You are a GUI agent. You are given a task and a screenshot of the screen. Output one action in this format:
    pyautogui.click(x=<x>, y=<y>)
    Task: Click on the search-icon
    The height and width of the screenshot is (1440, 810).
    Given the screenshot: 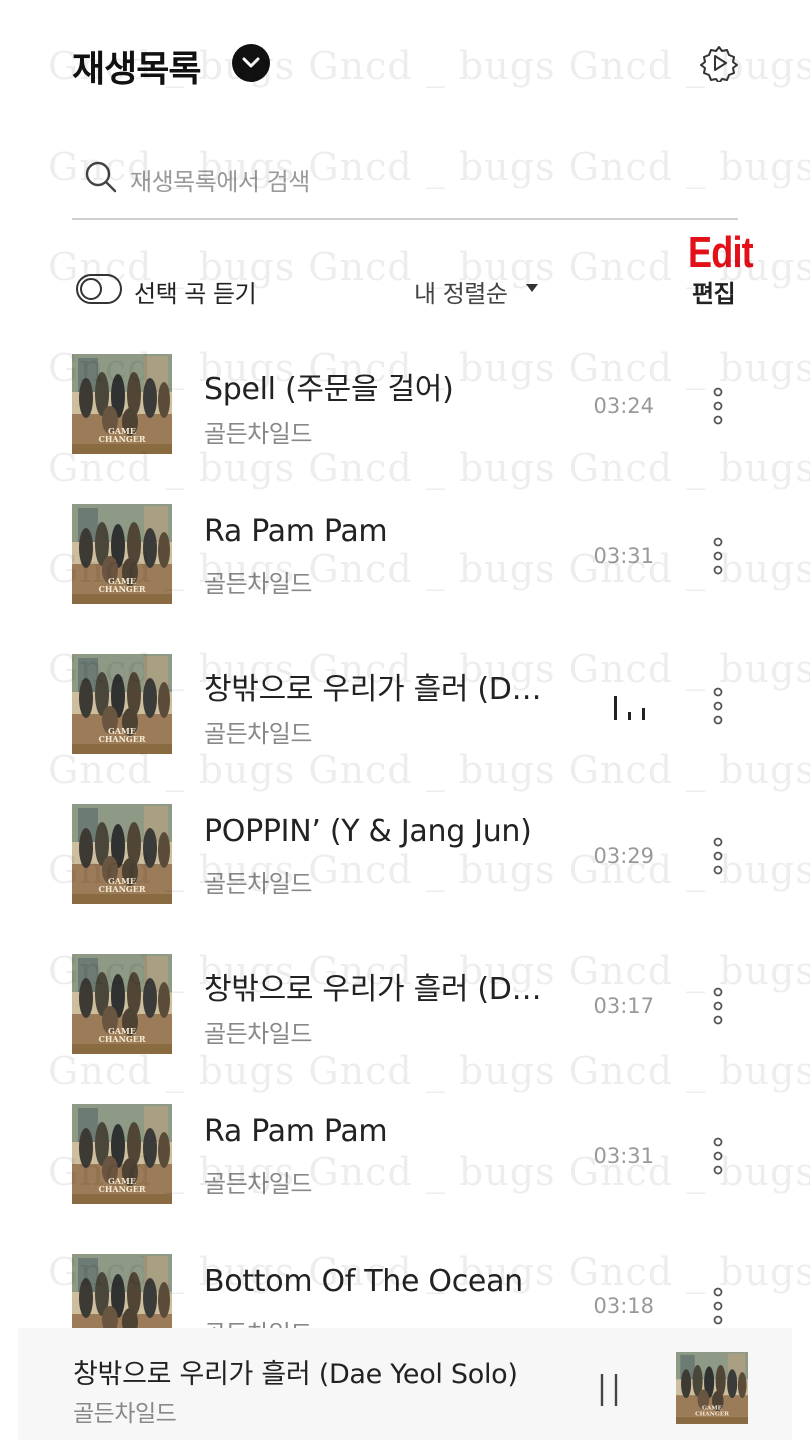 What is the action you would take?
    pyautogui.click(x=101, y=179)
    